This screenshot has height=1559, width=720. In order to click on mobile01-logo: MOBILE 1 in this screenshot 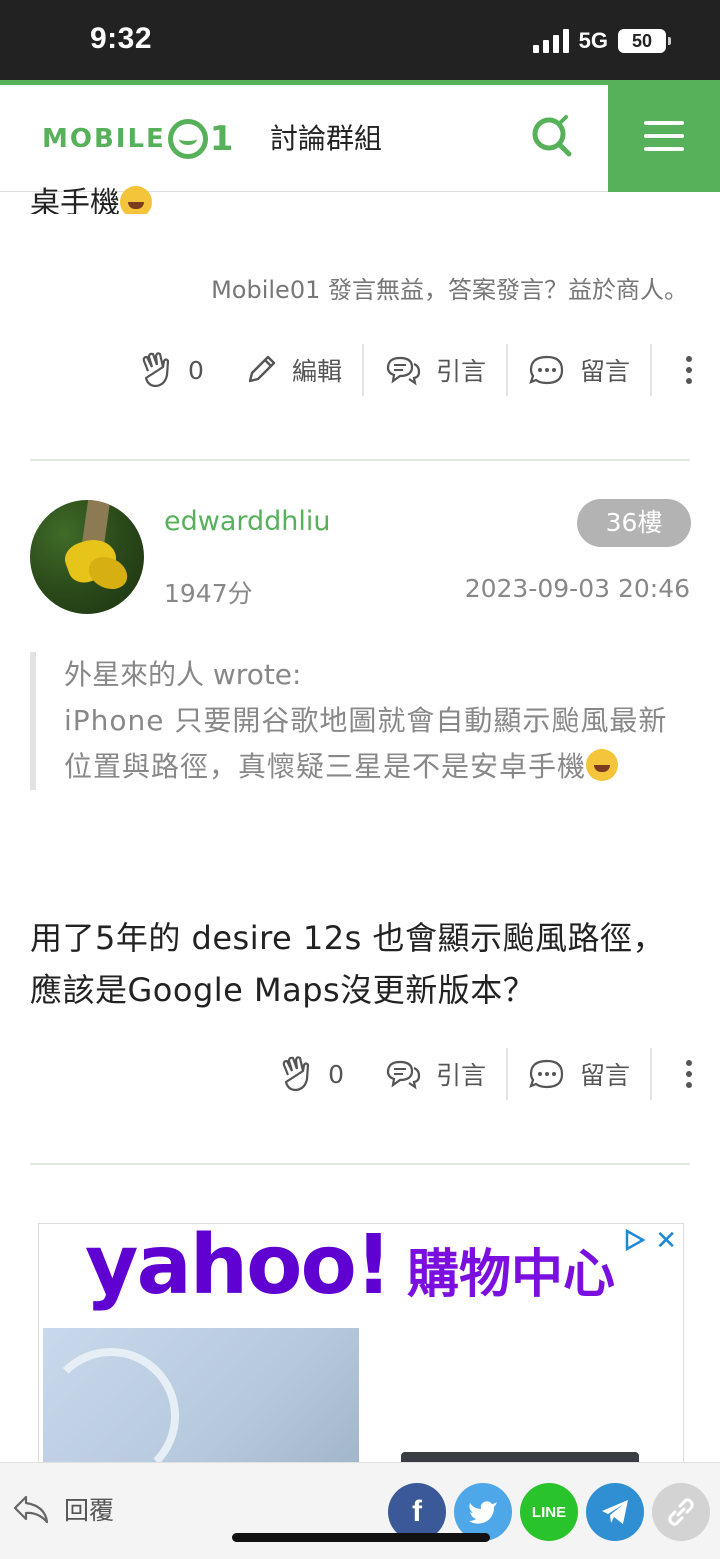, I will do `click(137, 139)`.